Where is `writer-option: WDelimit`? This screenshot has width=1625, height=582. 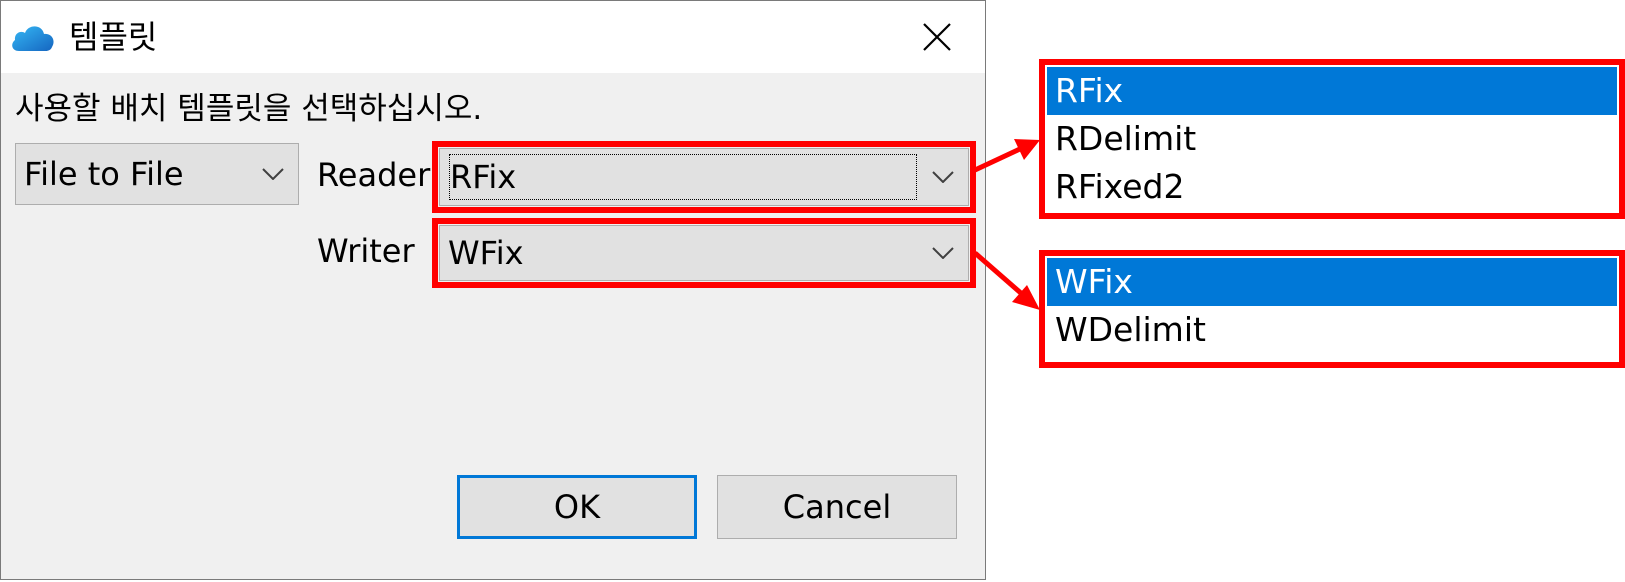 writer-option: WDelimit is located at coordinates (1332, 330).